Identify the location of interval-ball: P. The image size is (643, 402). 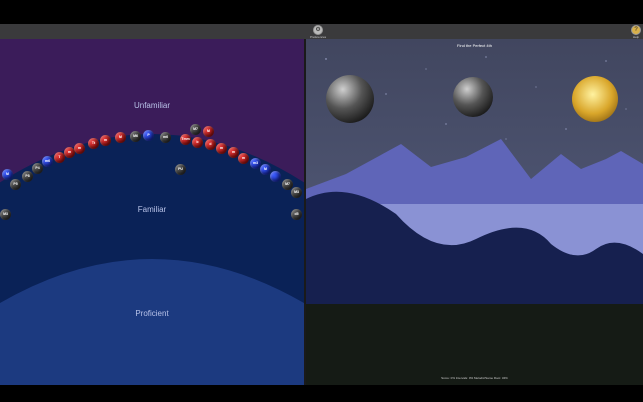
(148, 135).